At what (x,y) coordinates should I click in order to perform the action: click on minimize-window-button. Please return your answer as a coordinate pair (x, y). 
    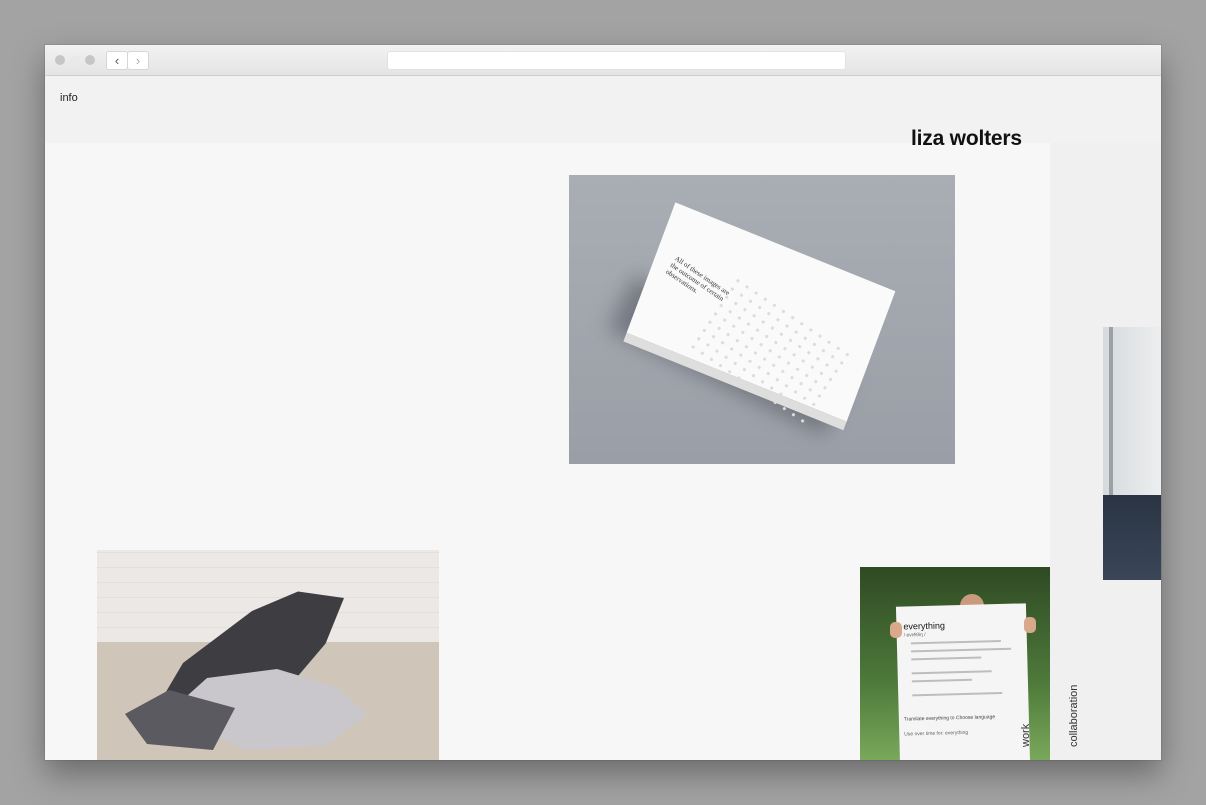
    Looking at the image, I should click on (75, 60).